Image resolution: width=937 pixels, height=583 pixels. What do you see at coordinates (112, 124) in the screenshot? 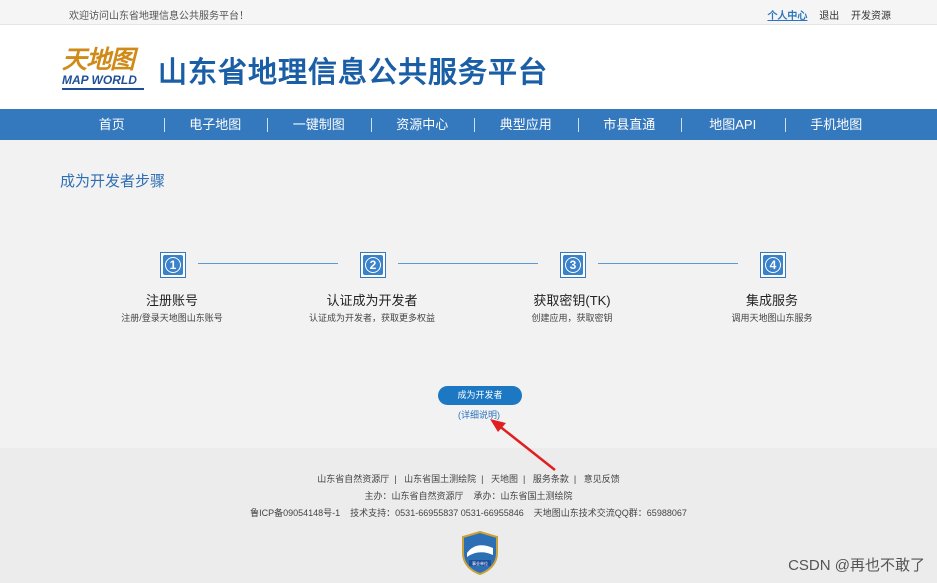
I see `nav-item-home: 首页` at bounding box center [112, 124].